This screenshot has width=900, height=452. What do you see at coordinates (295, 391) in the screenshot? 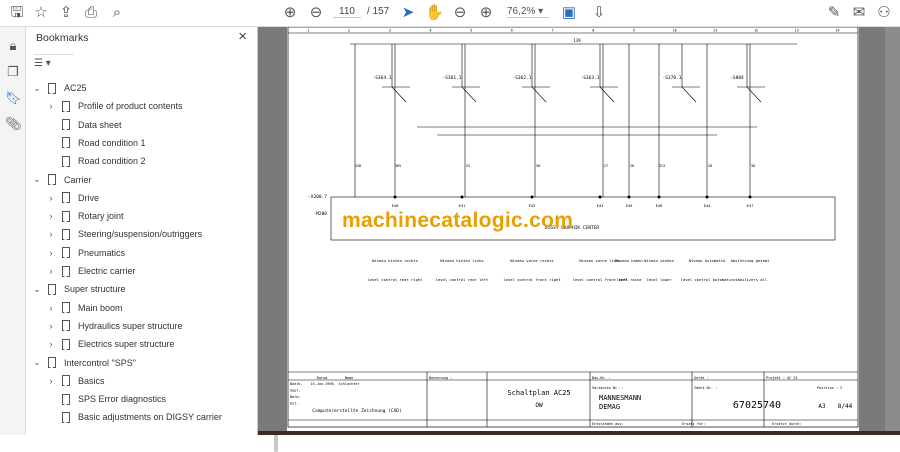
I see `schematic-label: Gepr.` at bounding box center [295, 391].